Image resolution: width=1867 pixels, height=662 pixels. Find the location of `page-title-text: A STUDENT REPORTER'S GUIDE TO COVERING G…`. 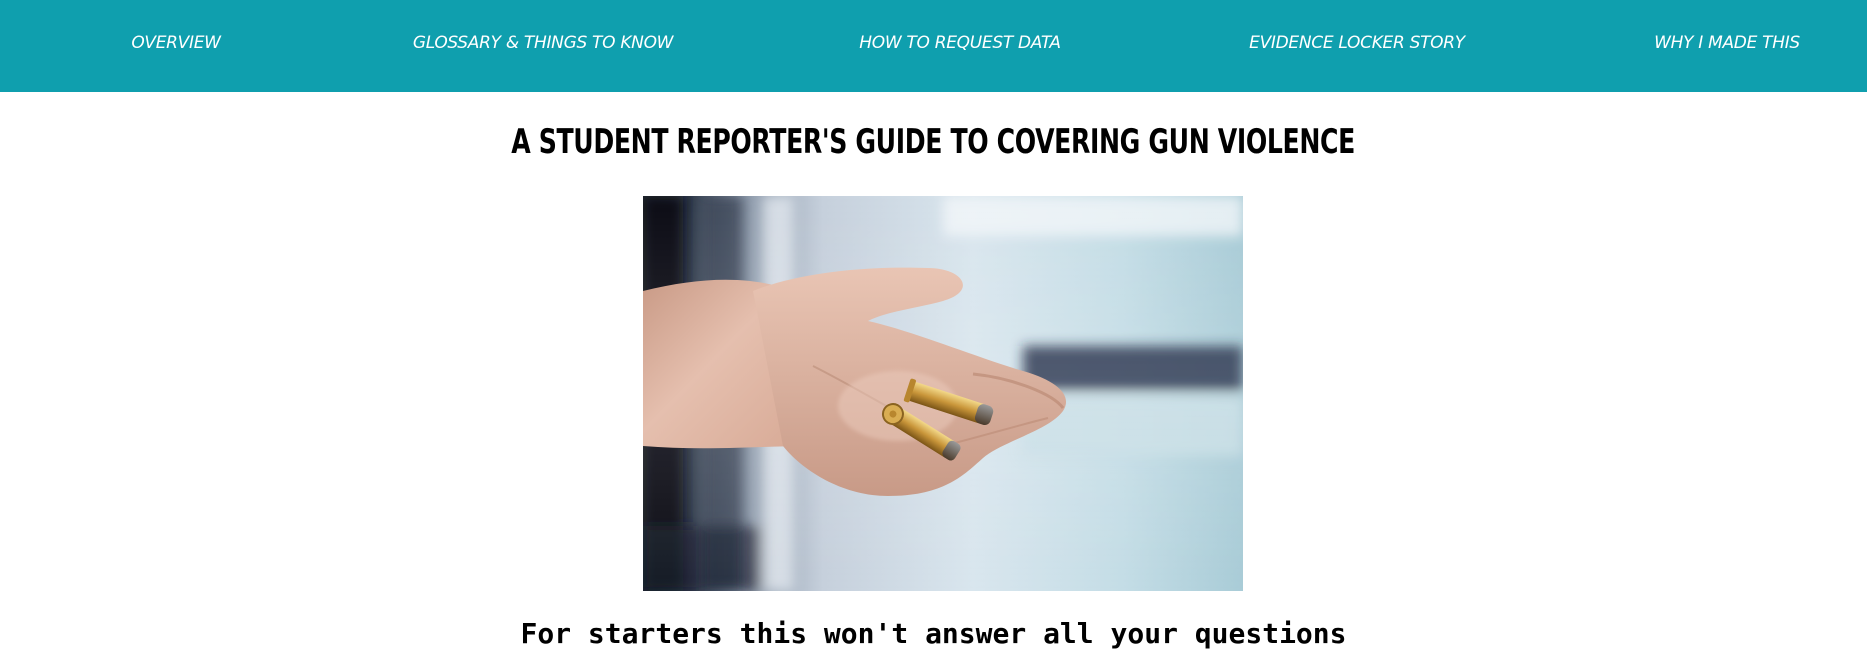

page-title-text: A STUDENT REPORTER'S GUIDE TO COVERING G… is located at coordinates (933, 142).